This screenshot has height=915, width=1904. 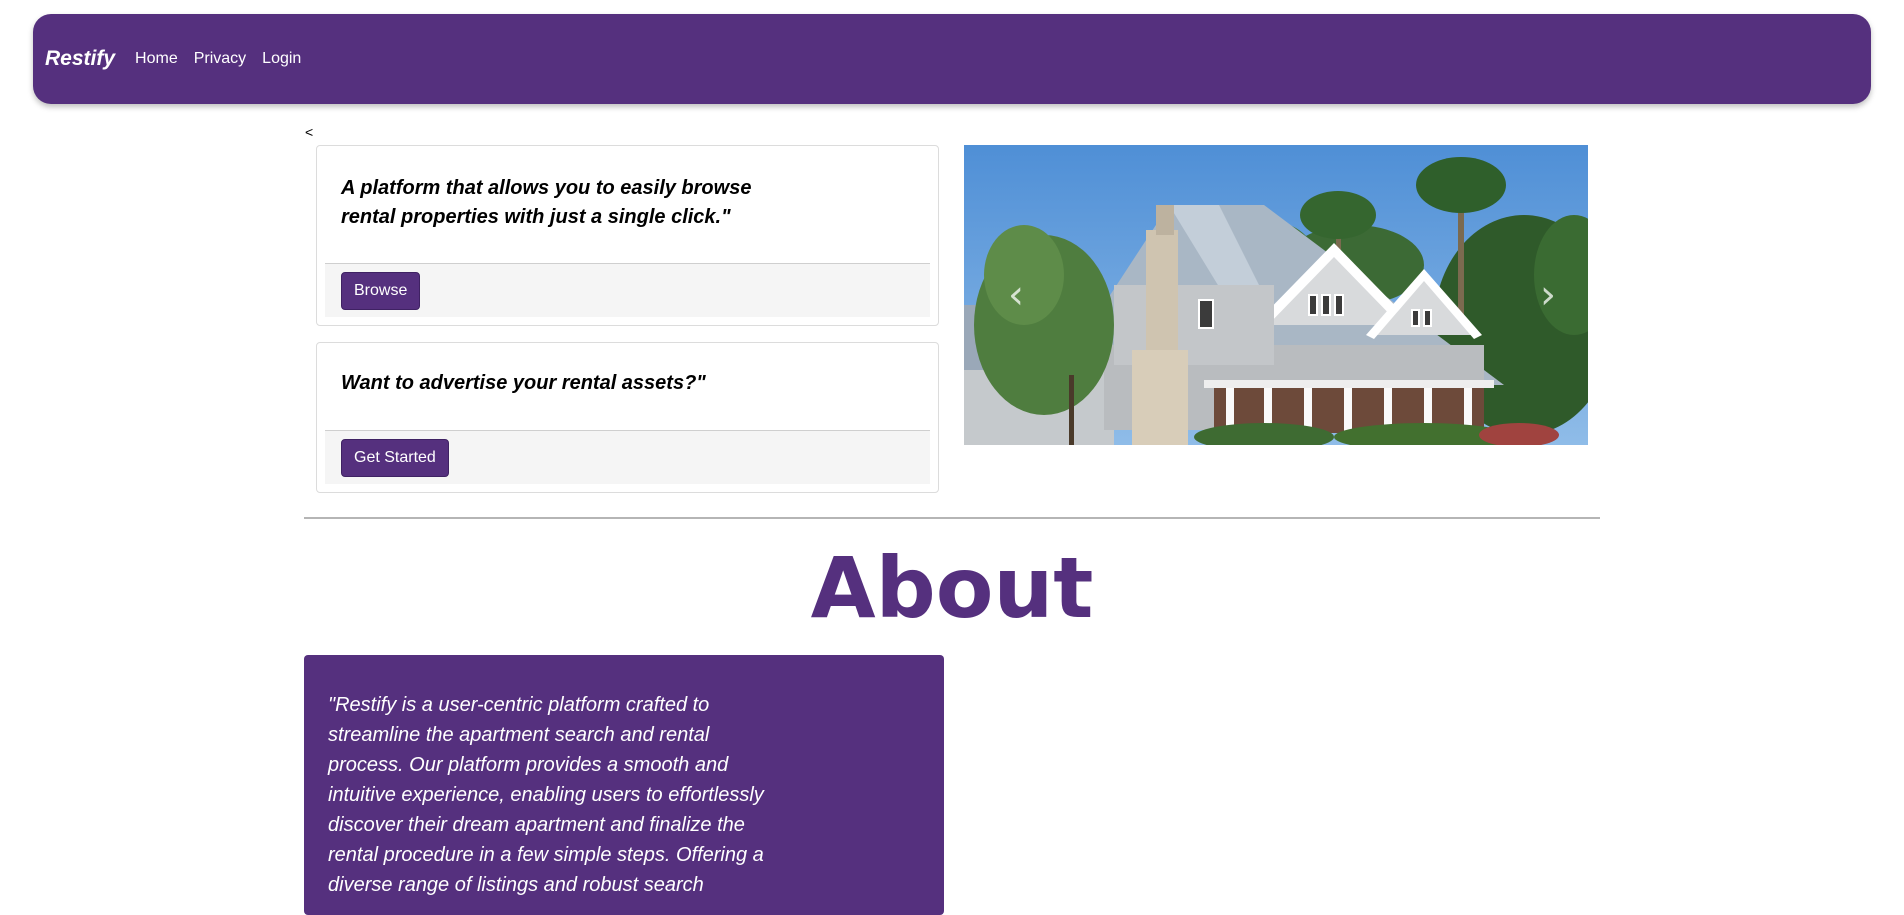 I want to click on section-divider, so click(x=952, y=518).